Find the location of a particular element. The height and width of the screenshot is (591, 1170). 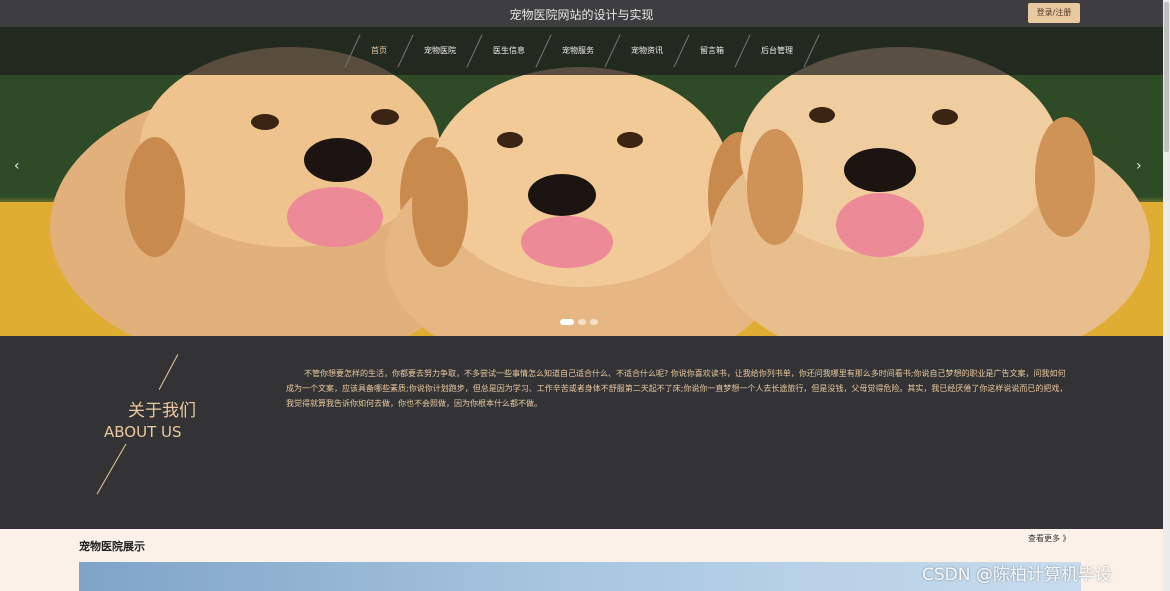

view-more-link: 查看更多 》 is located at coordinates (1049, 538).